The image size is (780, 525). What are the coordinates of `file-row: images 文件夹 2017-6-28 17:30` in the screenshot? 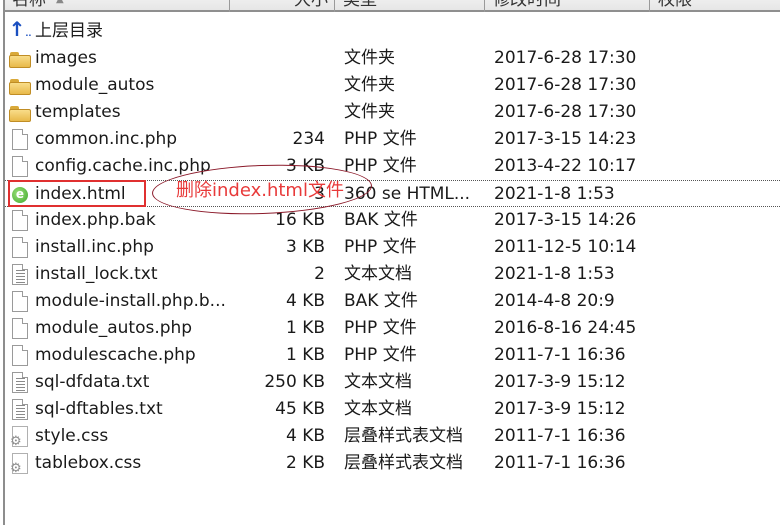 It's located at (392, 58).